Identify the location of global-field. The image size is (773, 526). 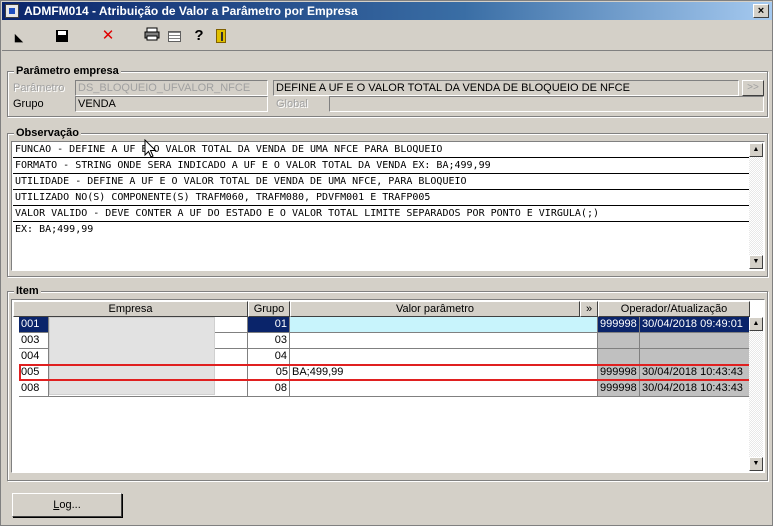
(546, 104).